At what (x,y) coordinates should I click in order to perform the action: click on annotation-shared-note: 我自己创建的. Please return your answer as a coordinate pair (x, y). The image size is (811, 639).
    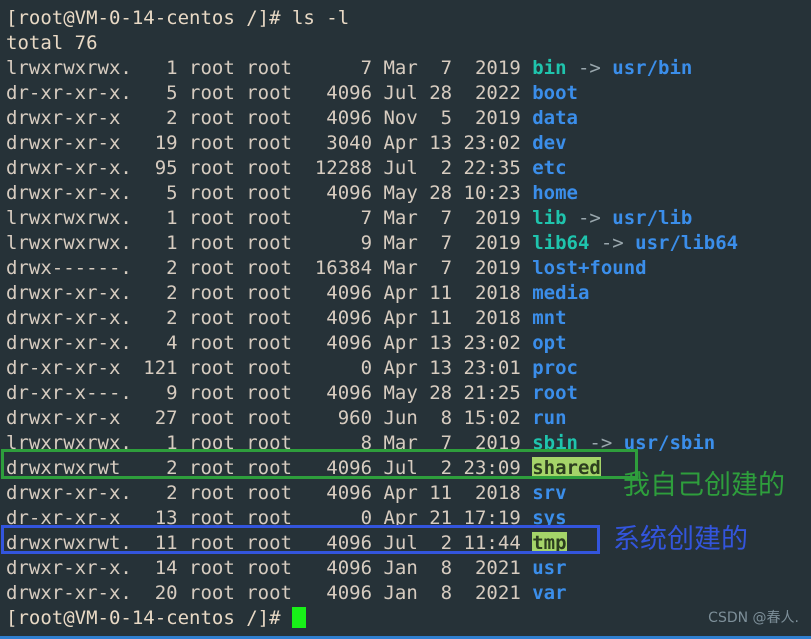
    Looking at the image, I should click on (704, 485).